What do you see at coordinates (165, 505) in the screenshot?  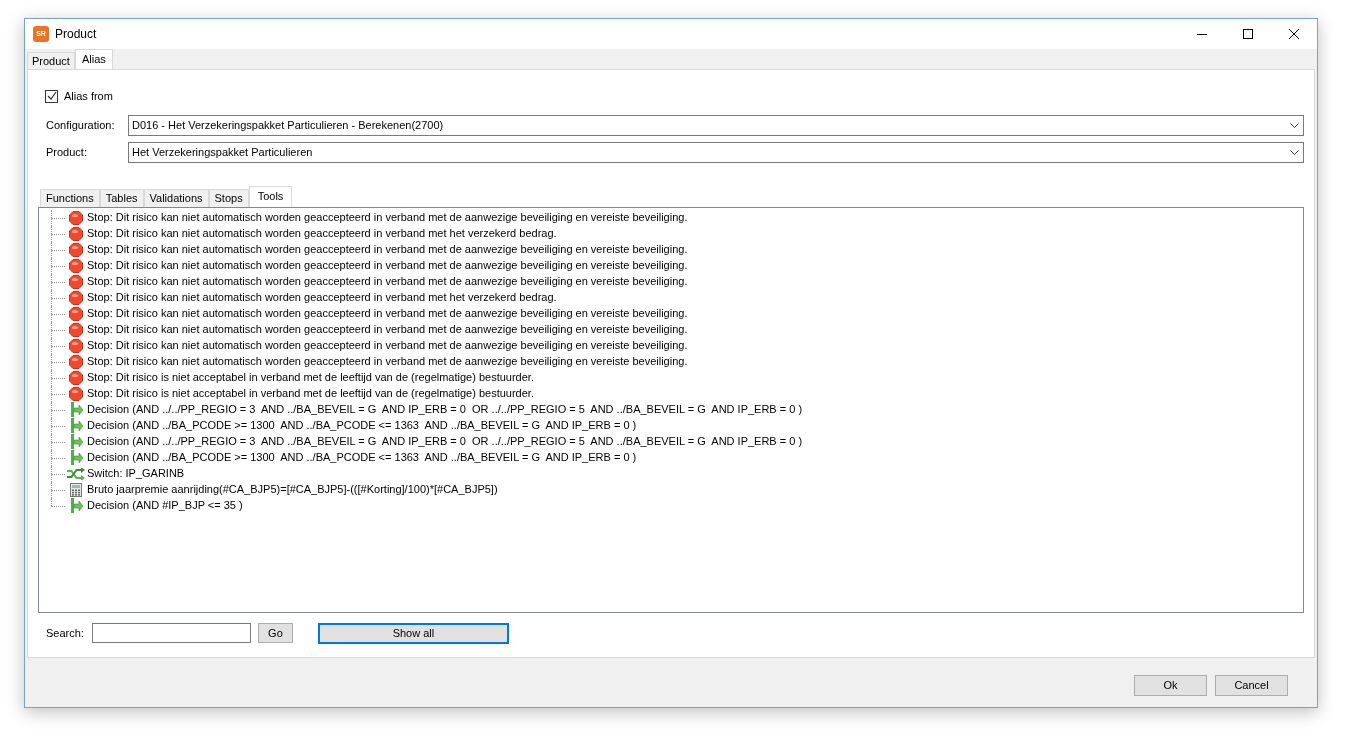 I see `tree-item: Decision (AND #IP_BJP <= 35 )` at bounding box center [165, 505].